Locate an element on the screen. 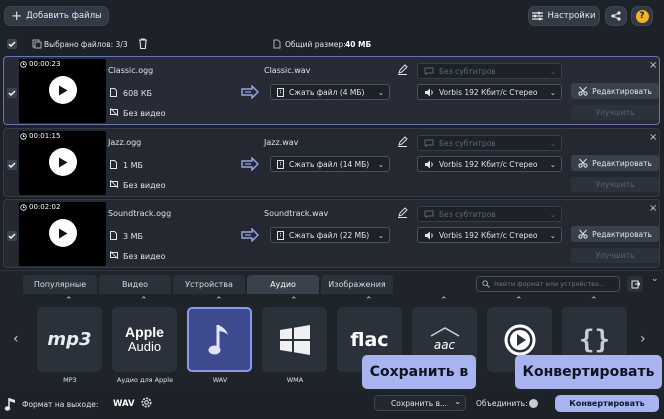  search-icon is located at coordinates (486, 284).